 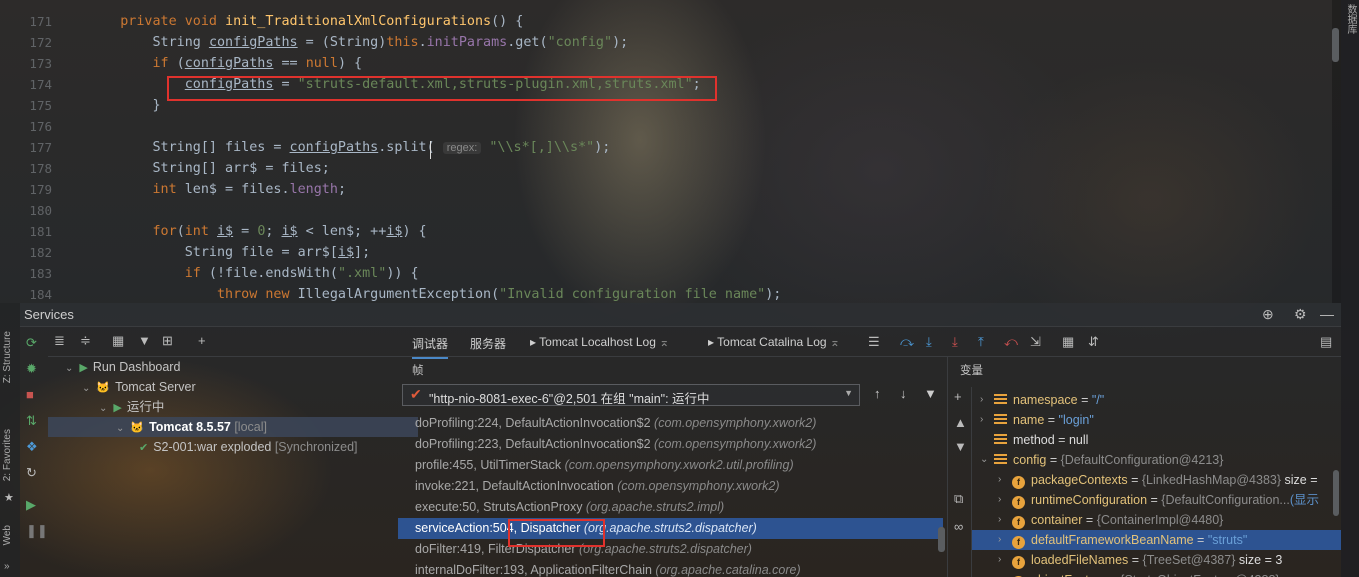 I want to click on minimize-icon: —, so click(x=1327, y=314).